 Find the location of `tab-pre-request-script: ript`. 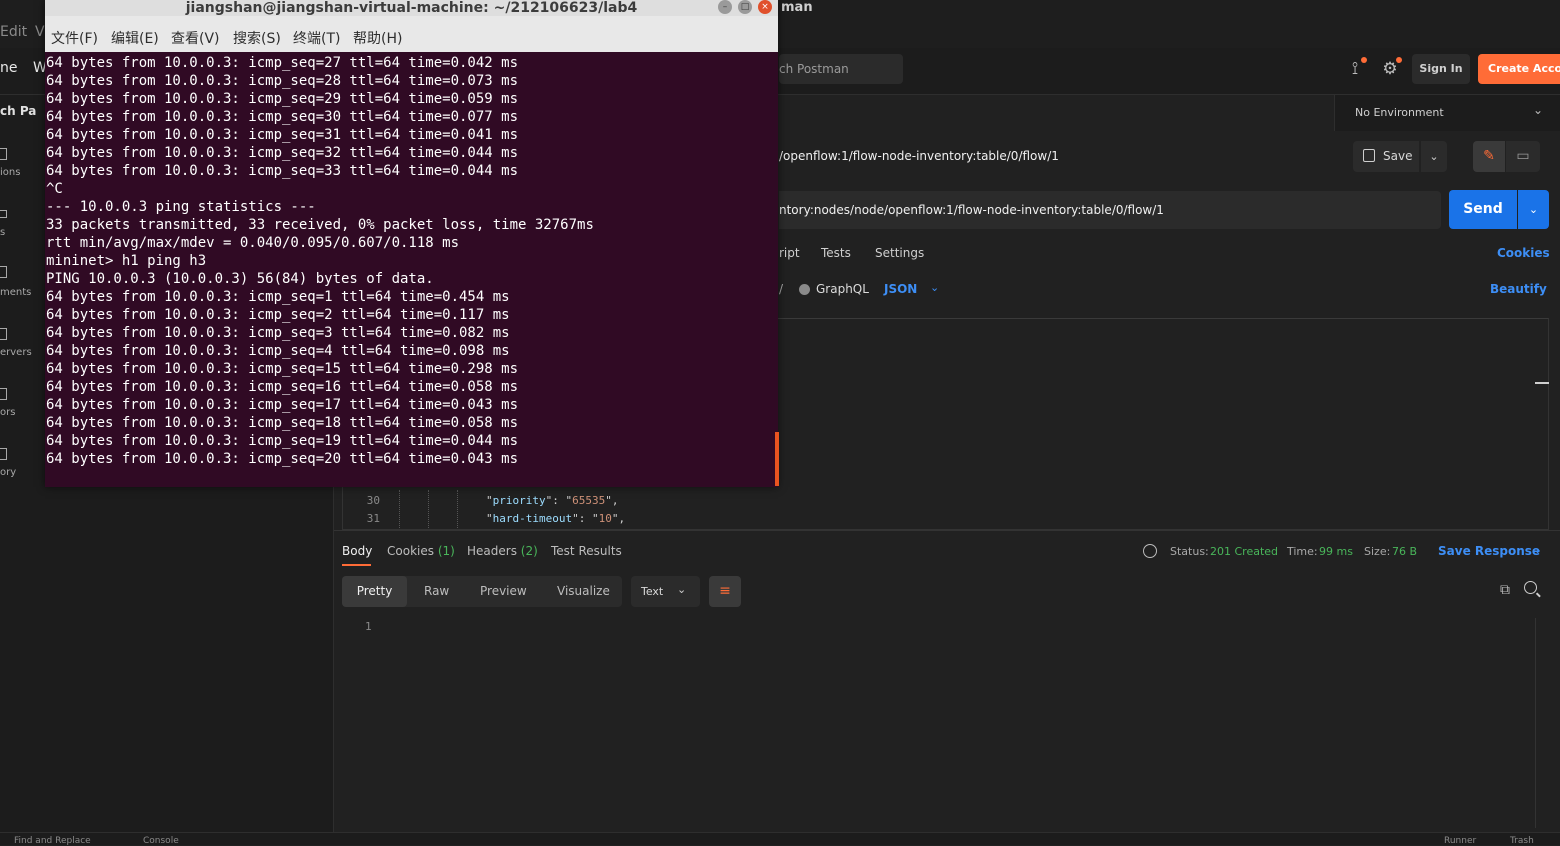

tab-pre-request-script: ript is located at coordinates (789, 253).